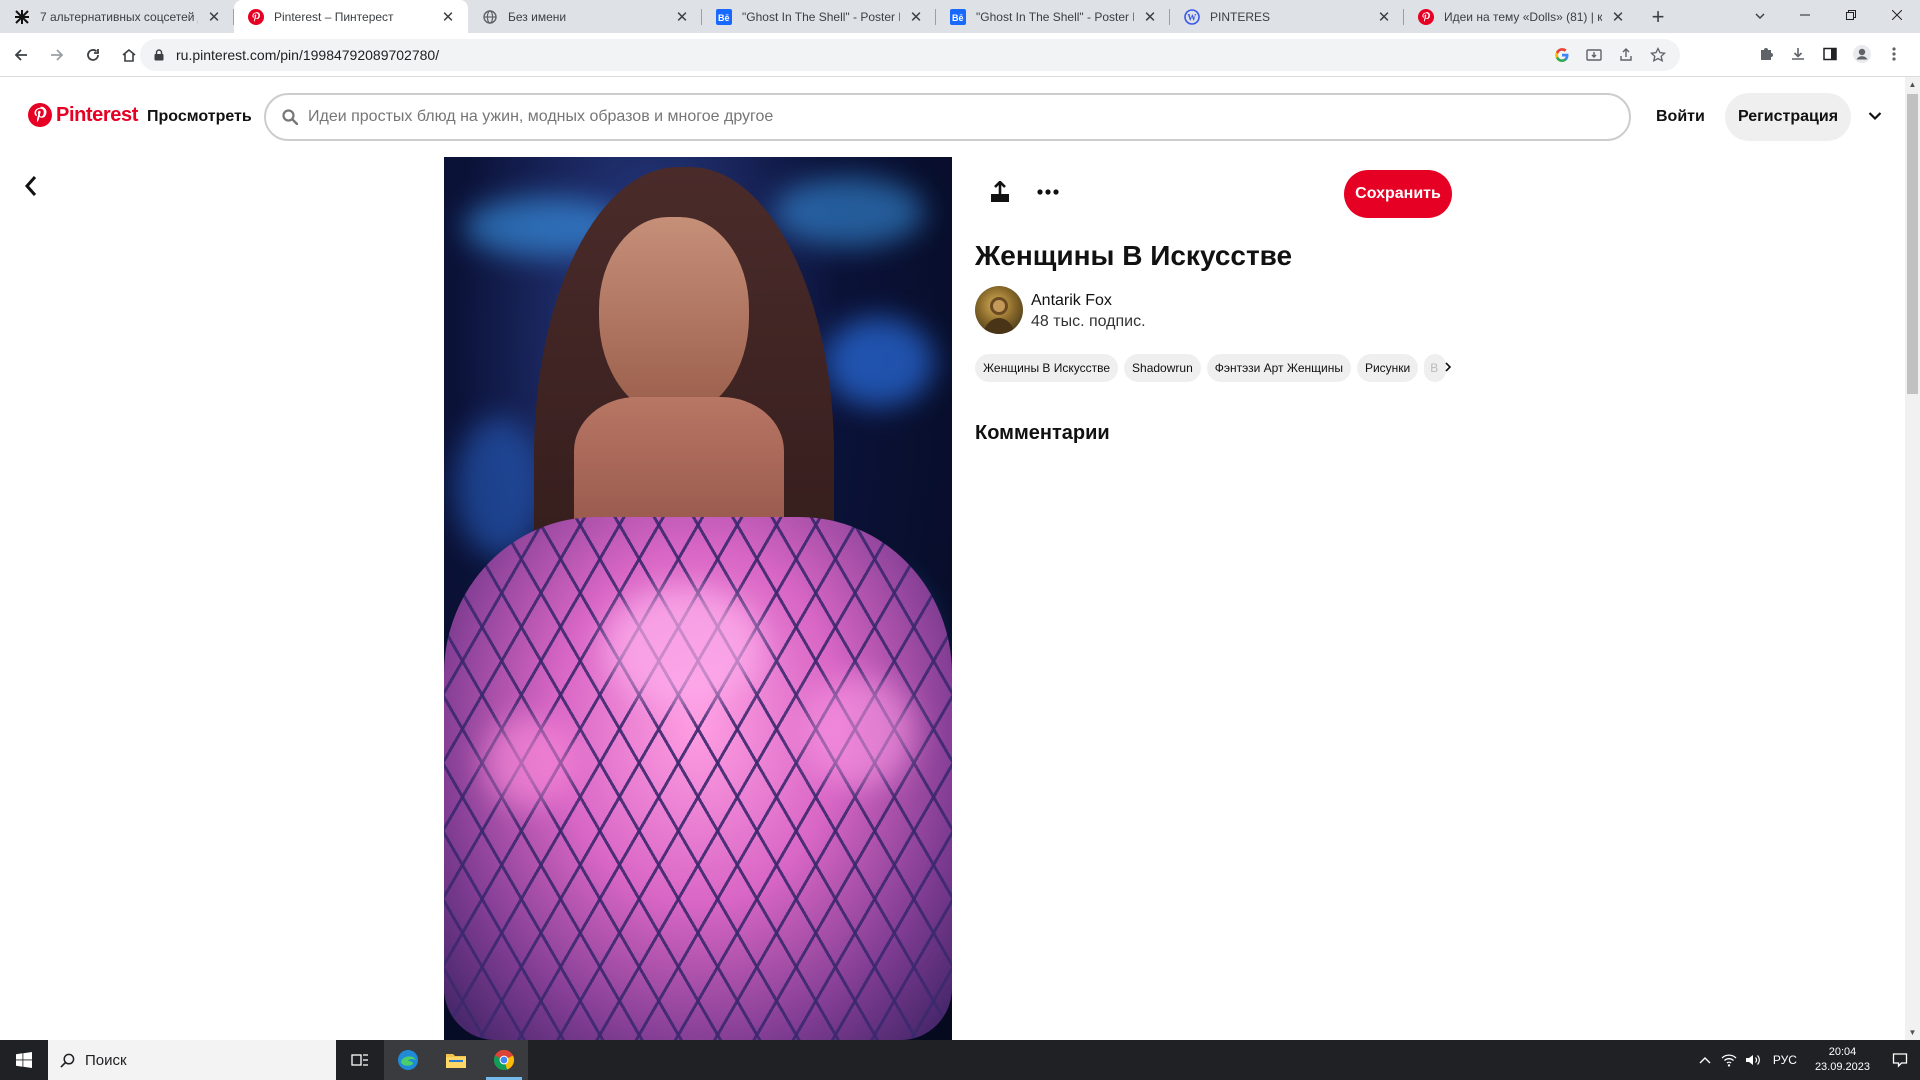 The image size is (1920, 1080). What do you see at coordinates (1705, 1060) in the screenshot?
I see `tray-chevron-up-icon` at bounding box center [1705, 1060].